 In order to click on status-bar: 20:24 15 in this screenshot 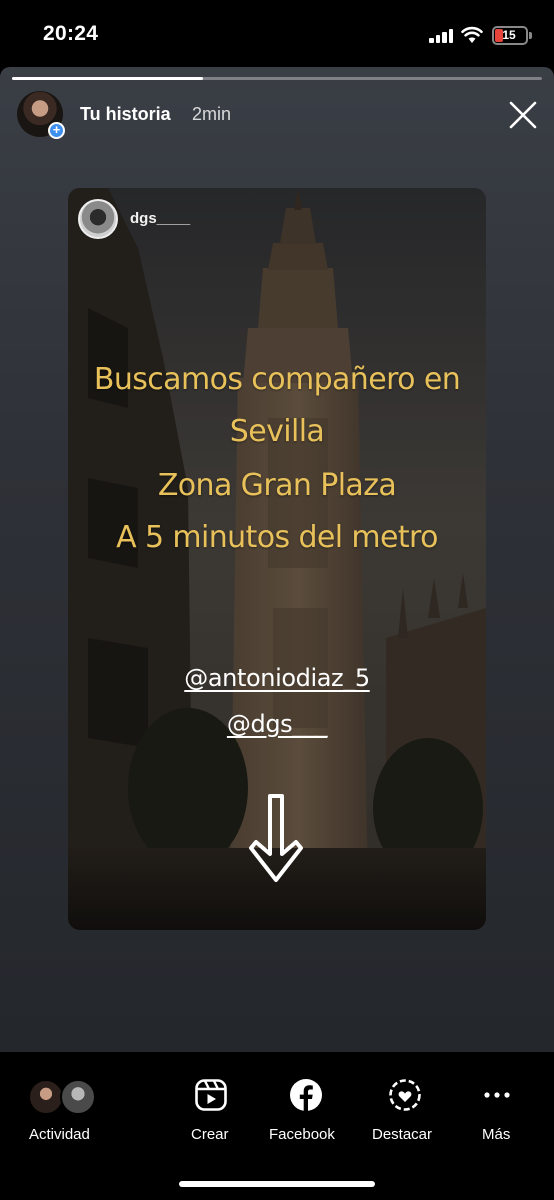, I will do `click(277, 34)`.